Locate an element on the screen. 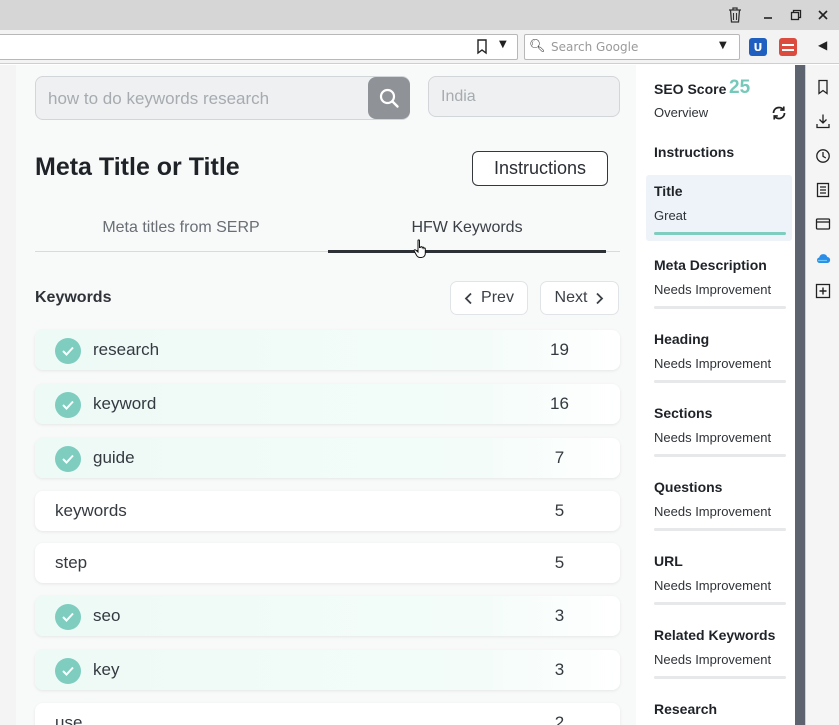 This screenshot has width=839, height=725. panel-item-status: Great is located at coordinates (670, 215).